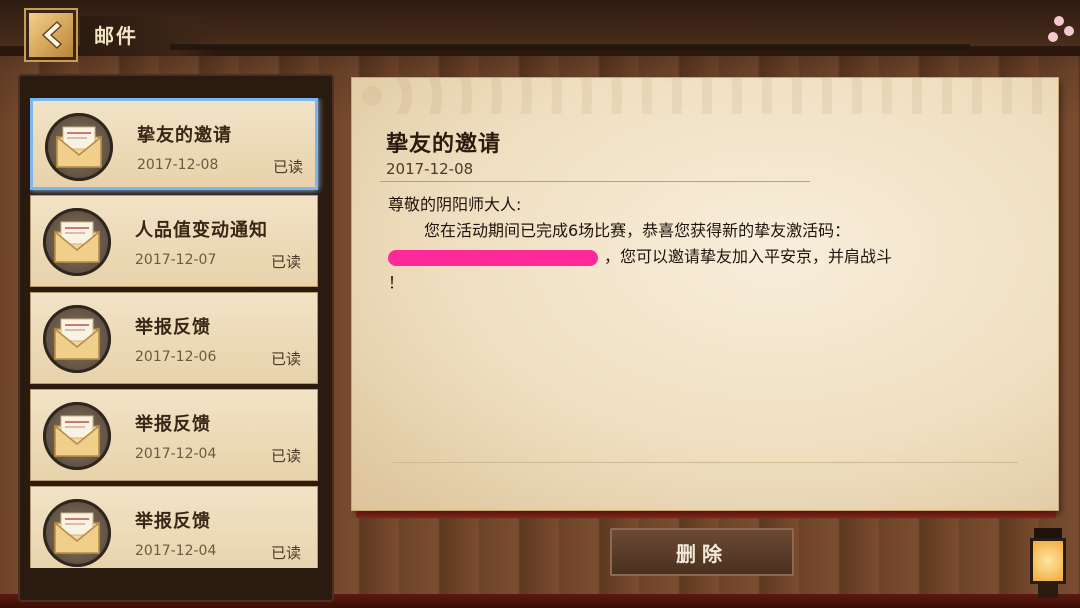 The height and width of the screenshot is (608, 1080). Describe the element at coordinates (176, 260) in the screenshot. I see `mail-item-date: 2017-12-07` at that location.